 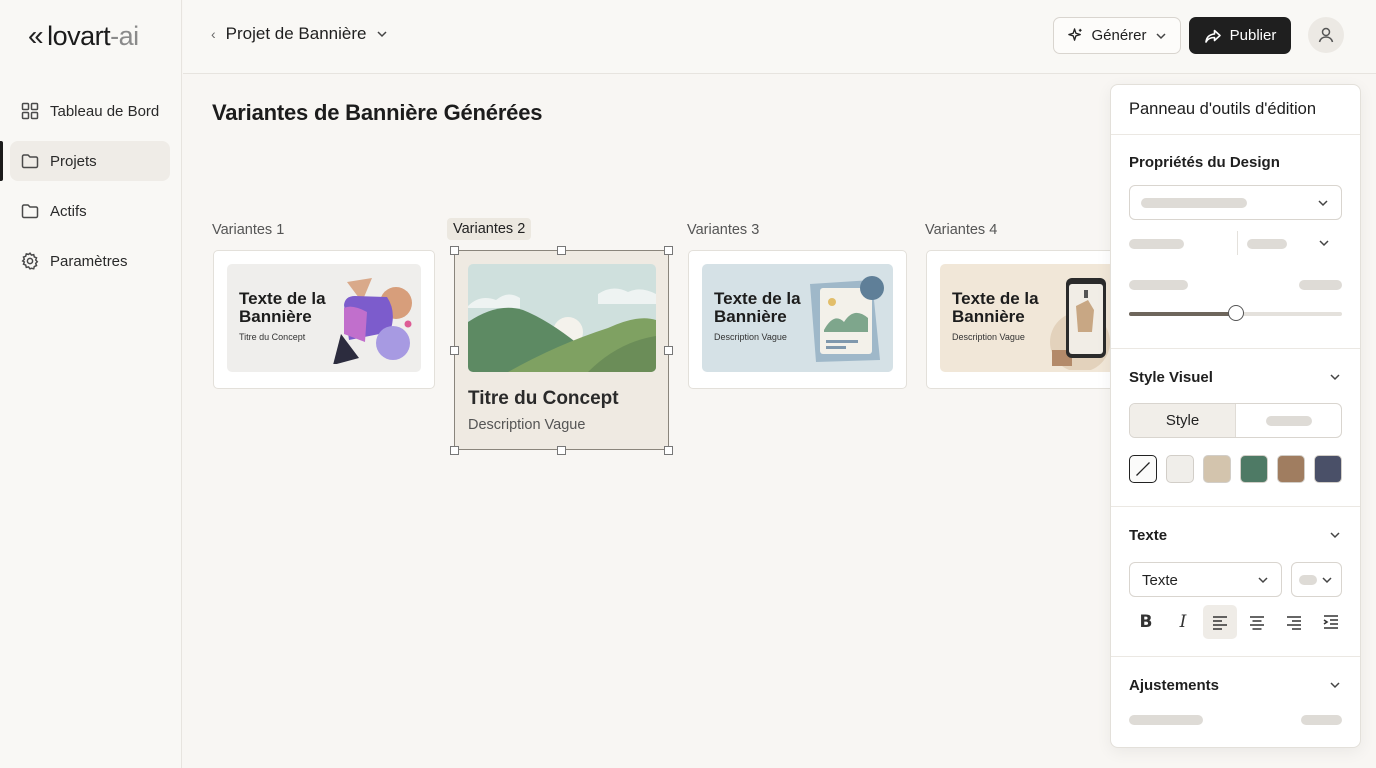 What do you see at coordinates (372, 321) in the screenshot?
I see `abstract-shapes-illustration` at bounding box center [372, 321].